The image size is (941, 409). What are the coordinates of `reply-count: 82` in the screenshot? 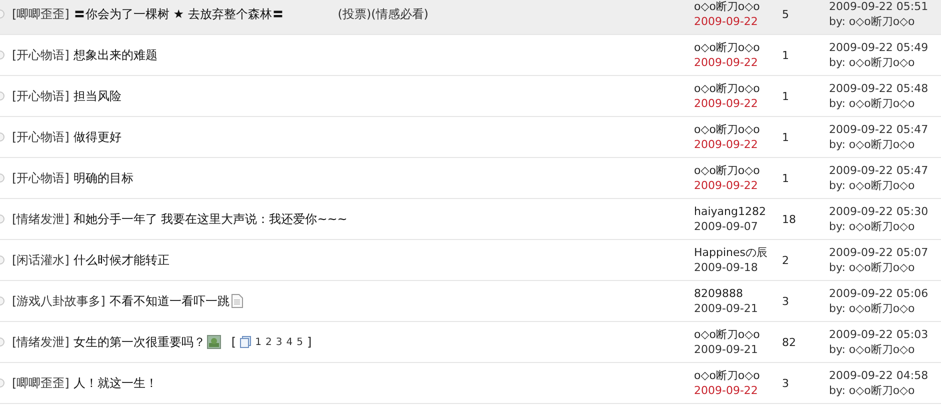 It's located at (789, 342).